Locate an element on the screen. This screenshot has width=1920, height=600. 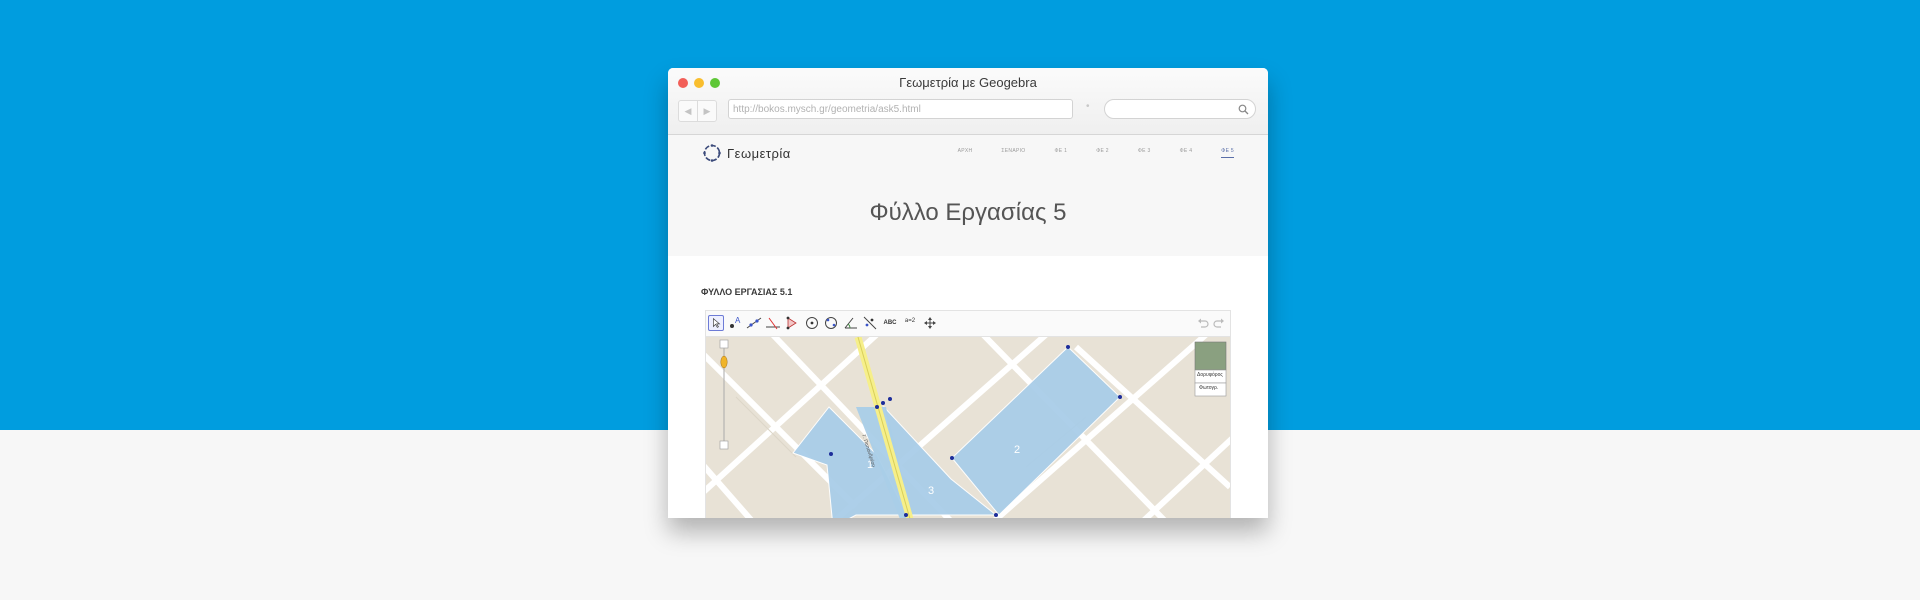
point-tool-icon: A is located at coordinates (735, 323).